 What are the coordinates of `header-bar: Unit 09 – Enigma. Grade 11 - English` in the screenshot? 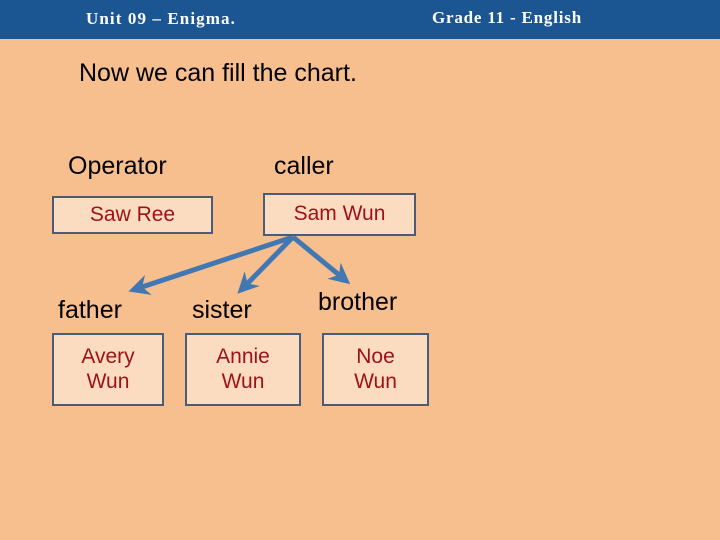 It's located at (360, 19).